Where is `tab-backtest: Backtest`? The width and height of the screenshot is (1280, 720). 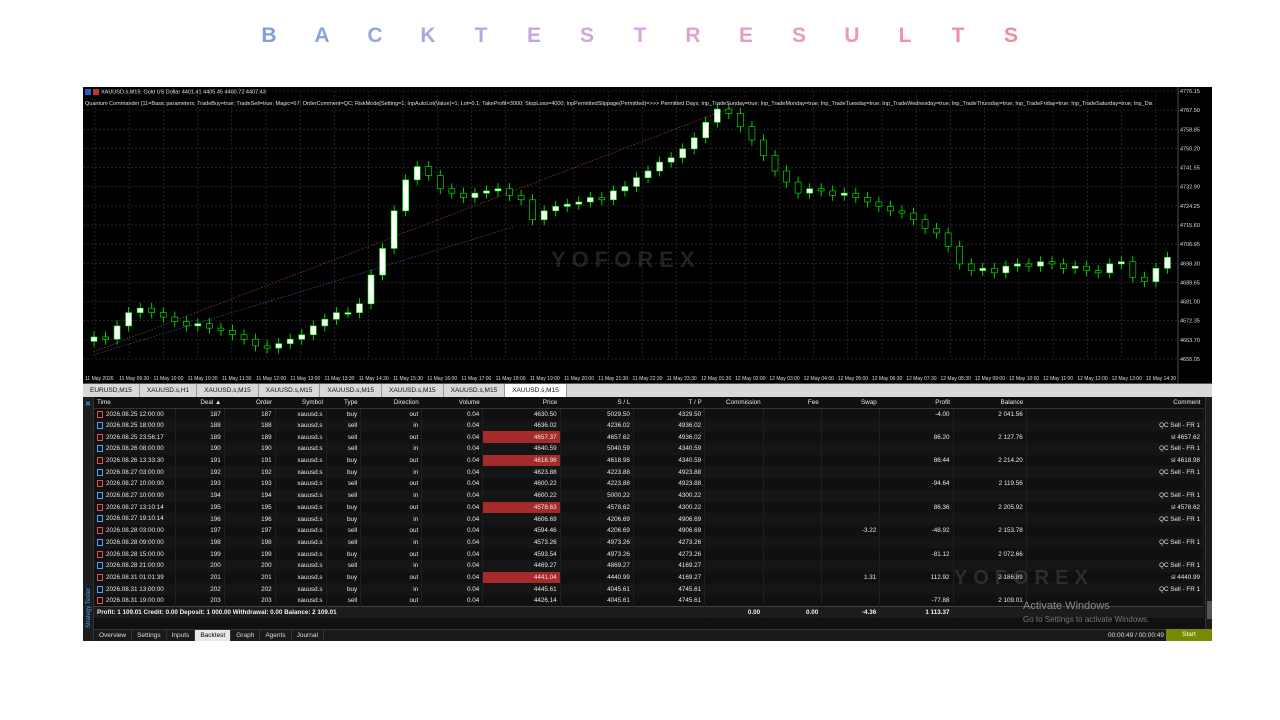
tab-backtest: Backtest is located at coordinates (213, 635).